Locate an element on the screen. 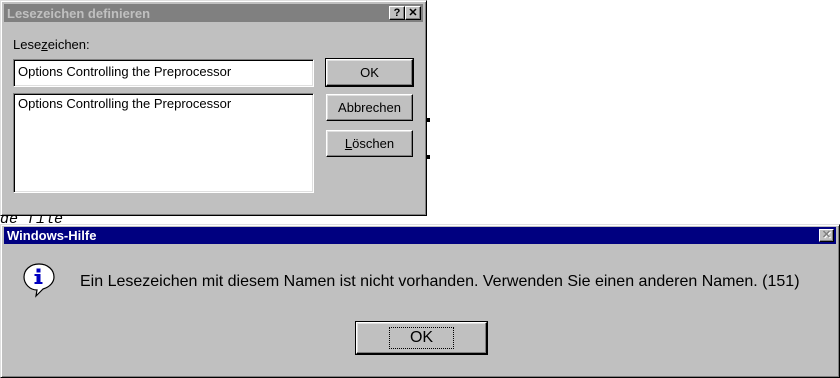 This screenshot has height=378, width=840. message-box-title: Windows-Hilfe is located at coordinates (52, 235).